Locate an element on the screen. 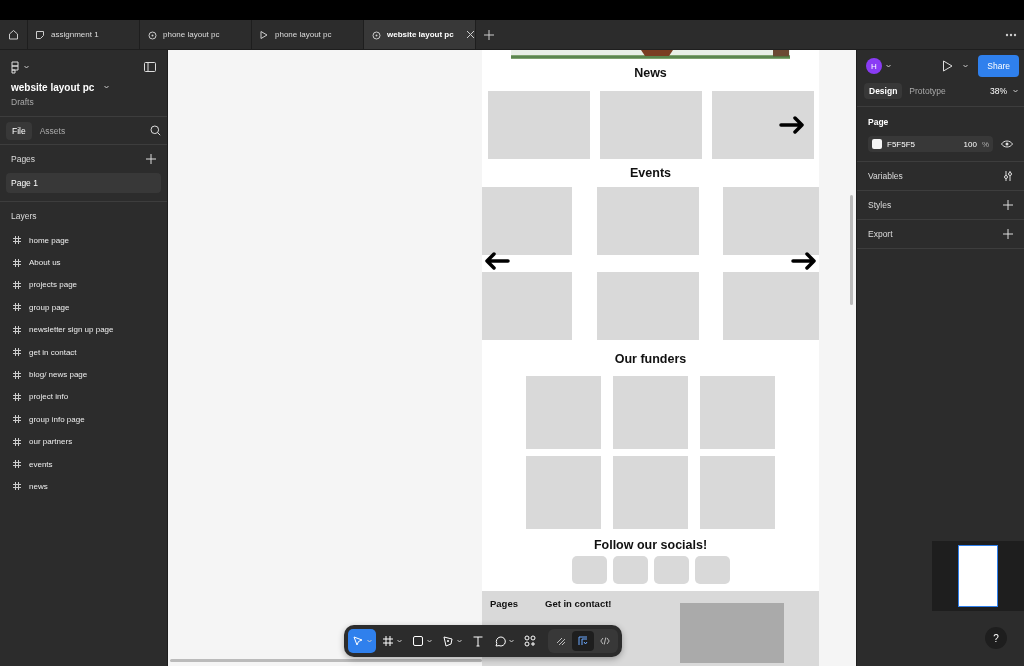  file-name: website layout pc is located at coordinates (53, 87).